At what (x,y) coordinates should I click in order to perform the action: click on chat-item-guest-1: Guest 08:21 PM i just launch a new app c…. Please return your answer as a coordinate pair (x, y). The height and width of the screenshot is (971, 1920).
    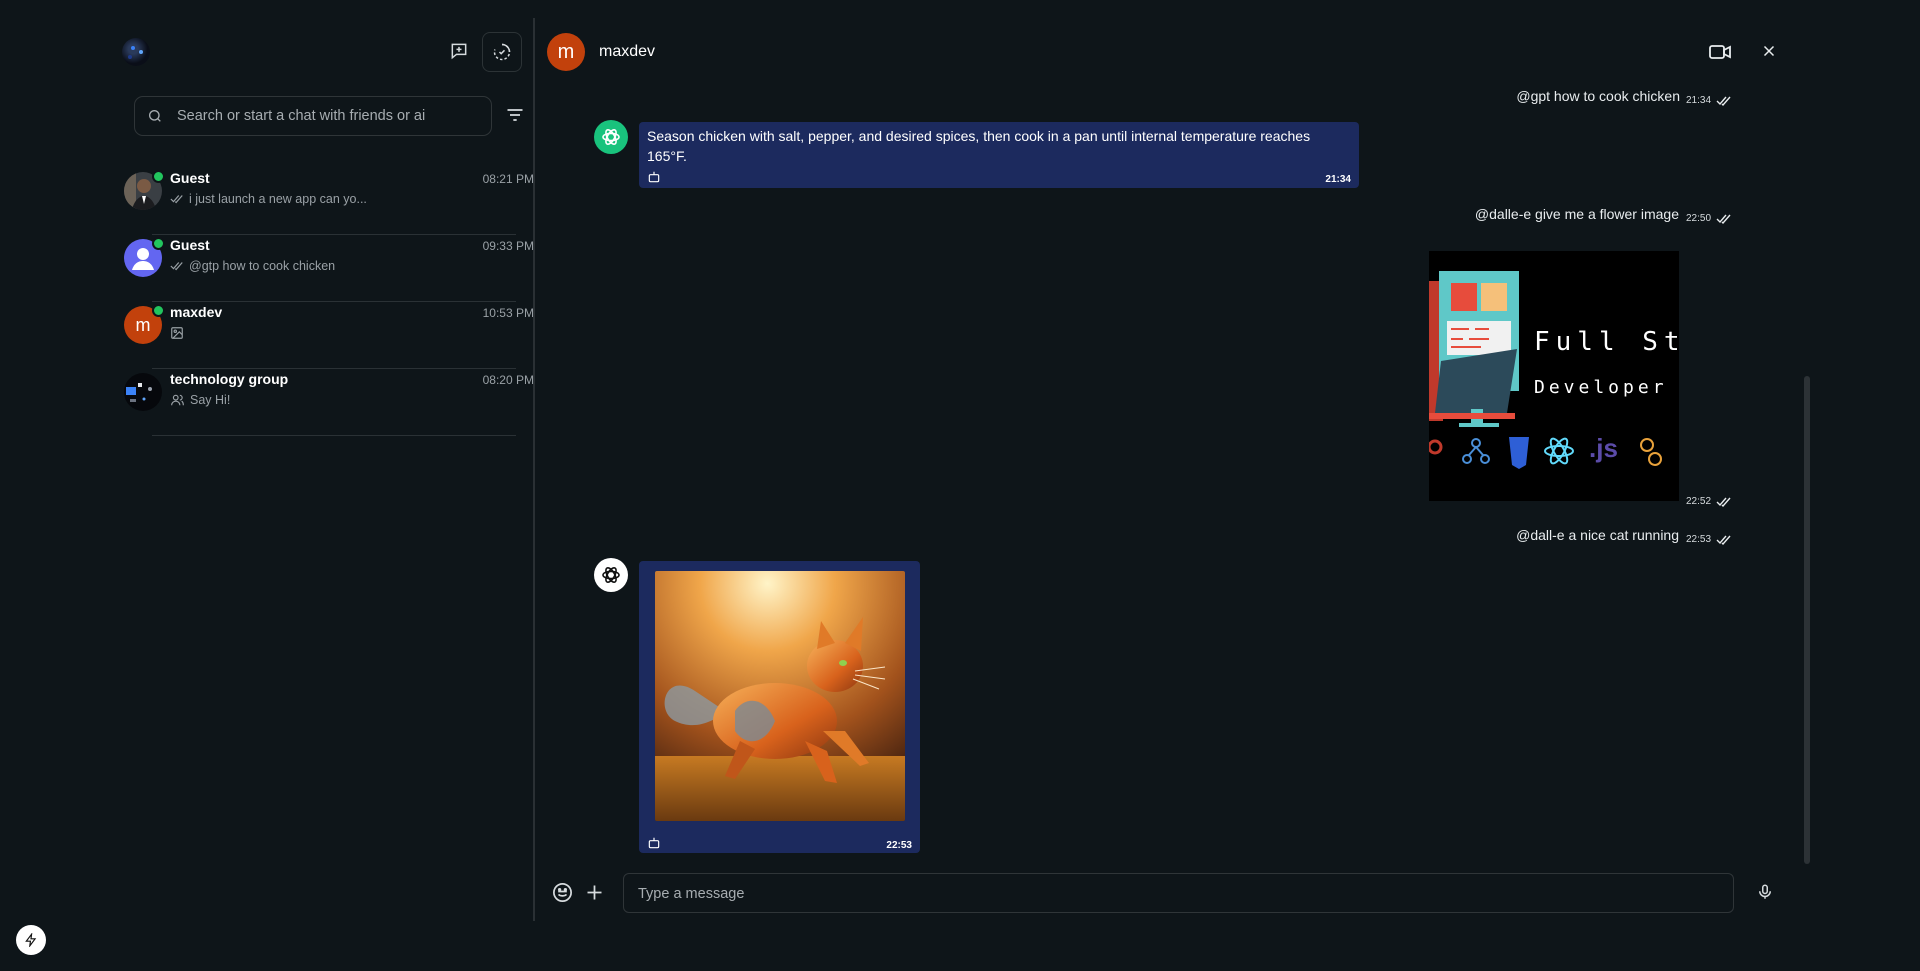
    Looking at the image, I should click on (329, 201).